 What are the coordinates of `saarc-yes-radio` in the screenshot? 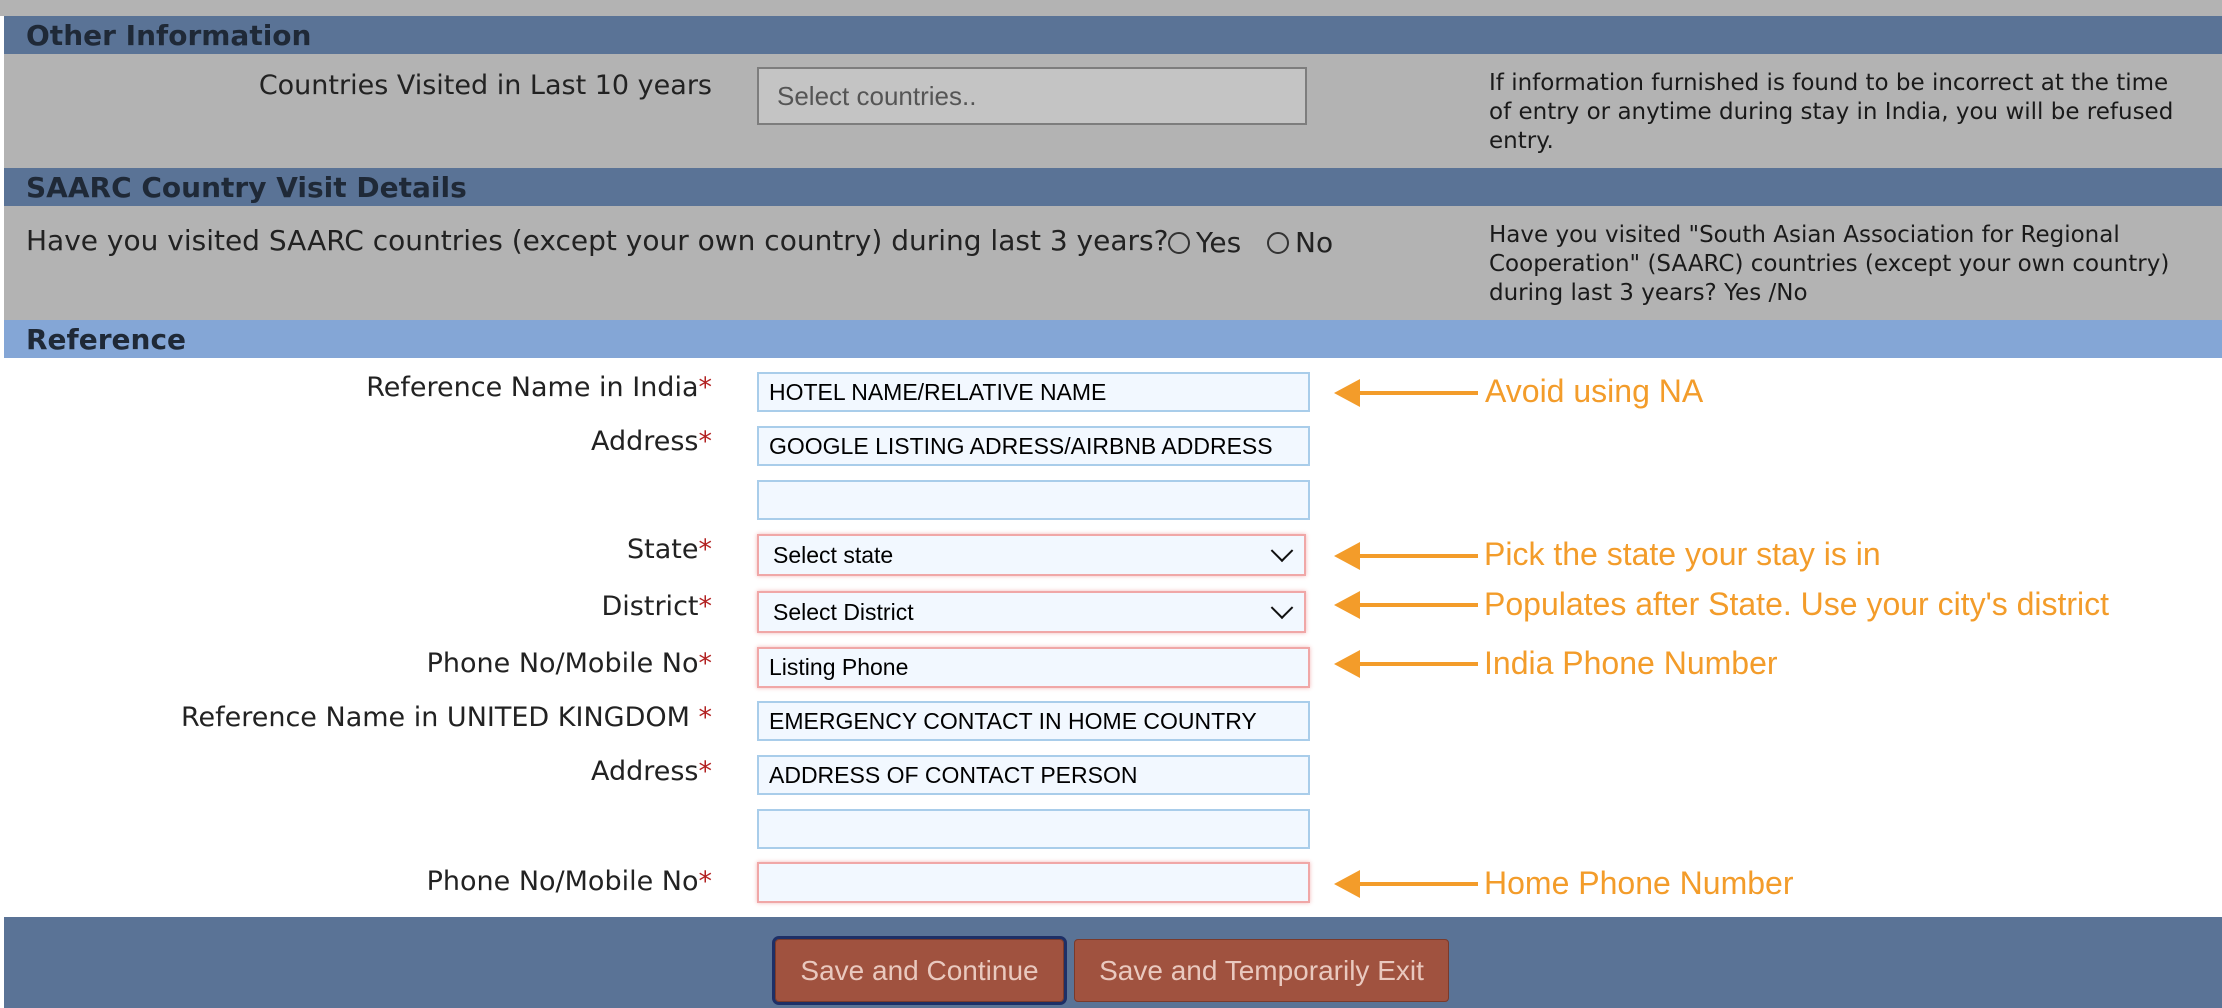 It's located at (1179, 242).